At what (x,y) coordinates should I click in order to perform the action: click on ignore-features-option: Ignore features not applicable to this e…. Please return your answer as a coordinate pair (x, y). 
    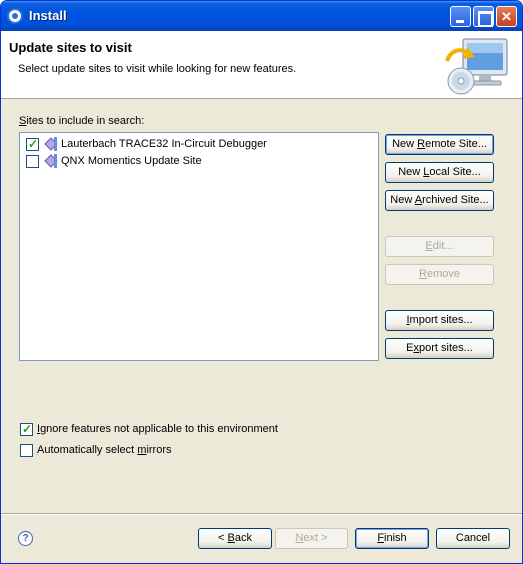
    Looking at the image, I should click on (149, 429).